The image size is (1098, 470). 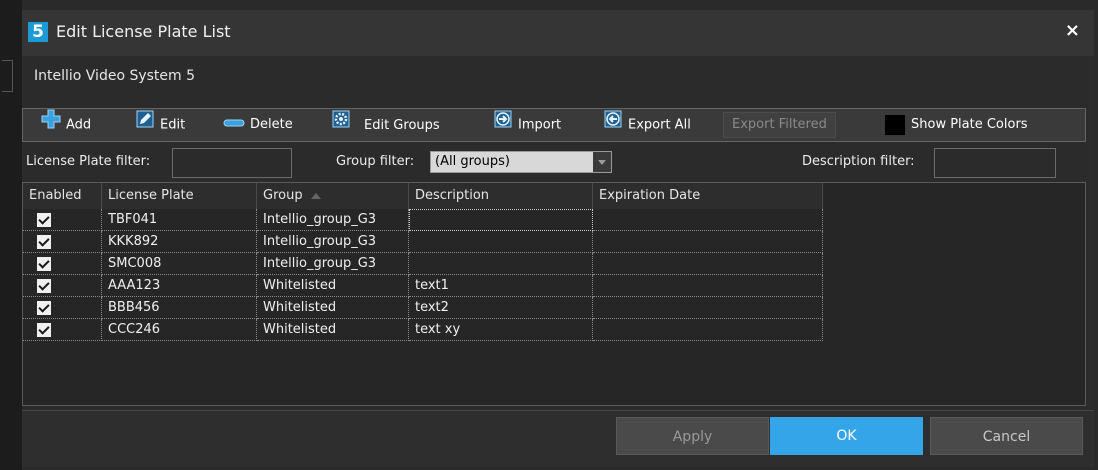 I want to click on column-header-expiration-date: Expiration Date, so click(x=708, y=196).